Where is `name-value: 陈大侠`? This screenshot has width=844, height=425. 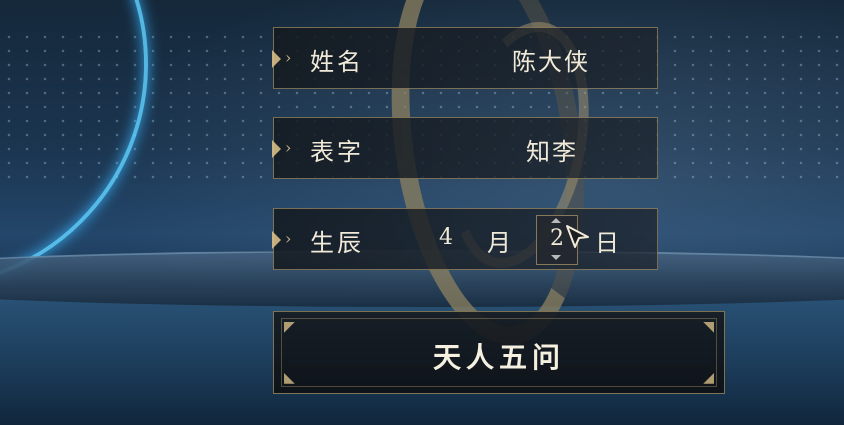 name-value: 陈大侠 is located at coordinates (551, 59).